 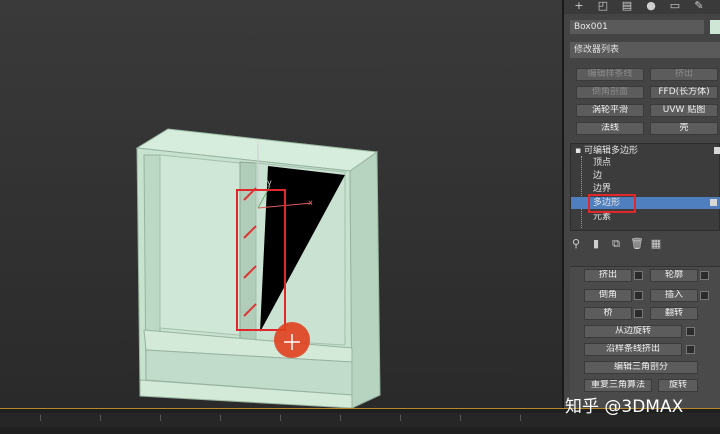 What do you see at coordinates (645, 176) in the screenshot?
I see `stack-item-edge: 边` at bounding box center [645, 176].